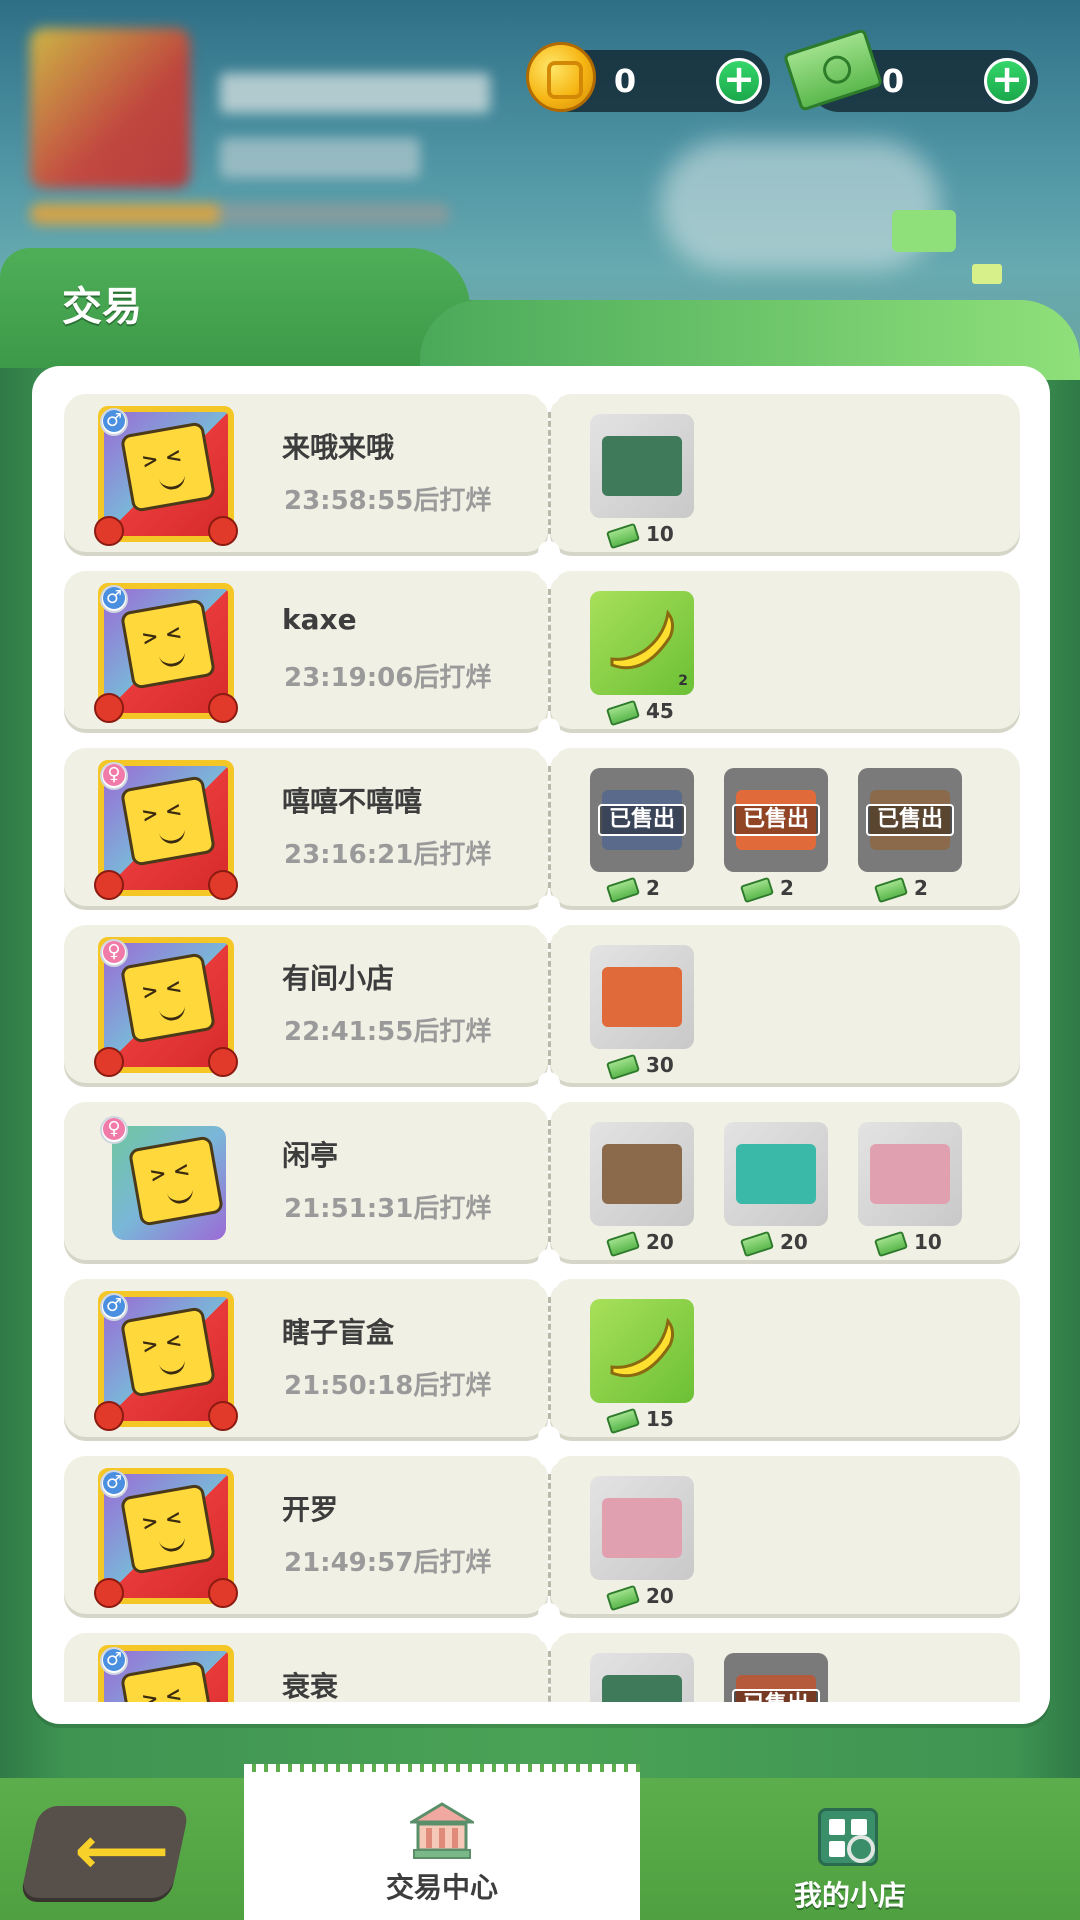 The width and height of the screenshot is (1080, 1920). Describe the element at coordinates (625, 81) in the screenshot. I see `coin-value: 0` at that location.